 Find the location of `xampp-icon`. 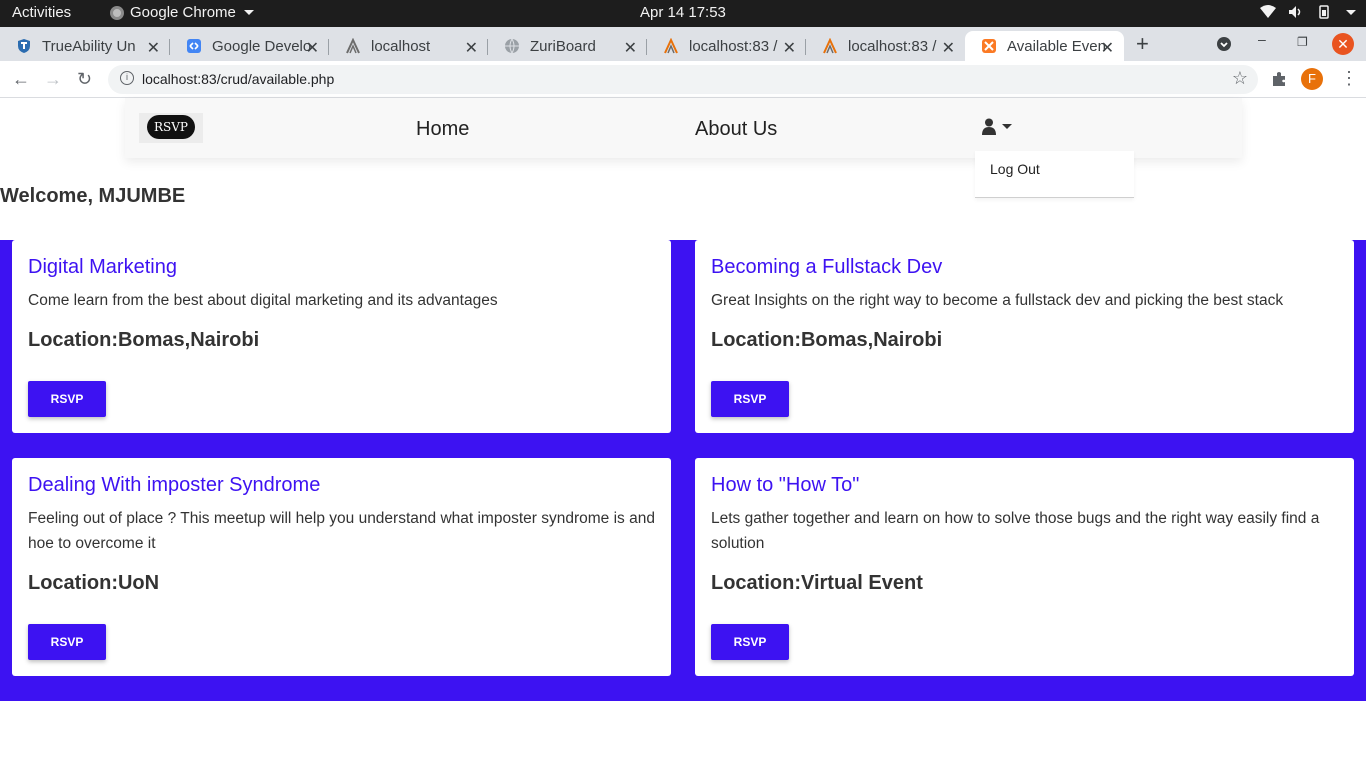

xampp-icon is located at coordinates (989, 46).